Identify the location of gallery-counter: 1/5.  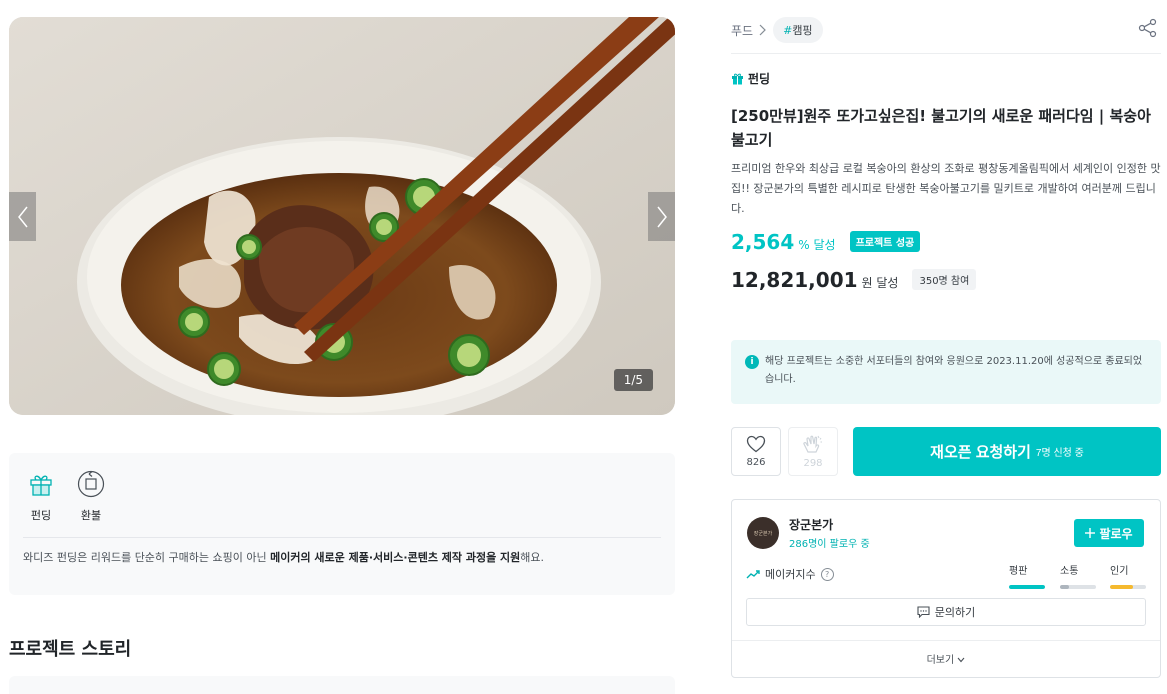
(633, 380).